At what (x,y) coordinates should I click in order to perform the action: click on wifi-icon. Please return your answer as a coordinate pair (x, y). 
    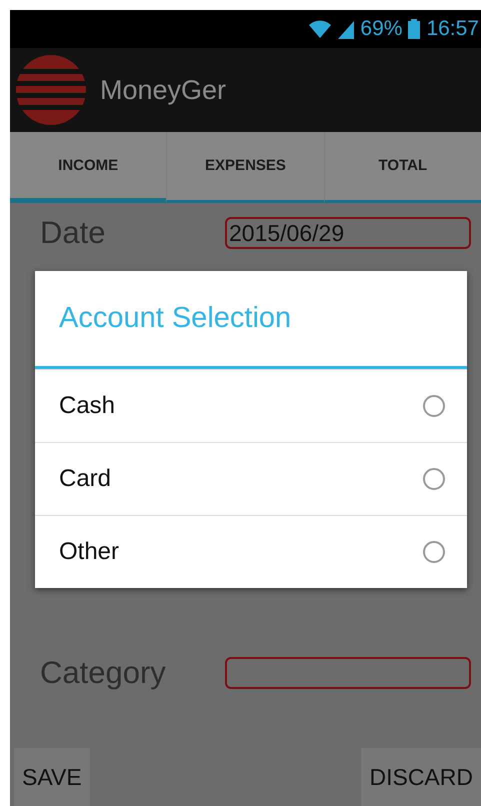
    Looking at the image, I should click on (320, 29).